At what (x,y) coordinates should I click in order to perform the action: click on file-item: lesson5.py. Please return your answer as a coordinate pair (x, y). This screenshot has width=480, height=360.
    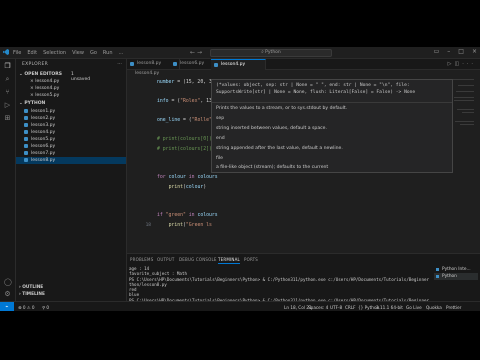
    Looking at the image, I should click on (71, 139).